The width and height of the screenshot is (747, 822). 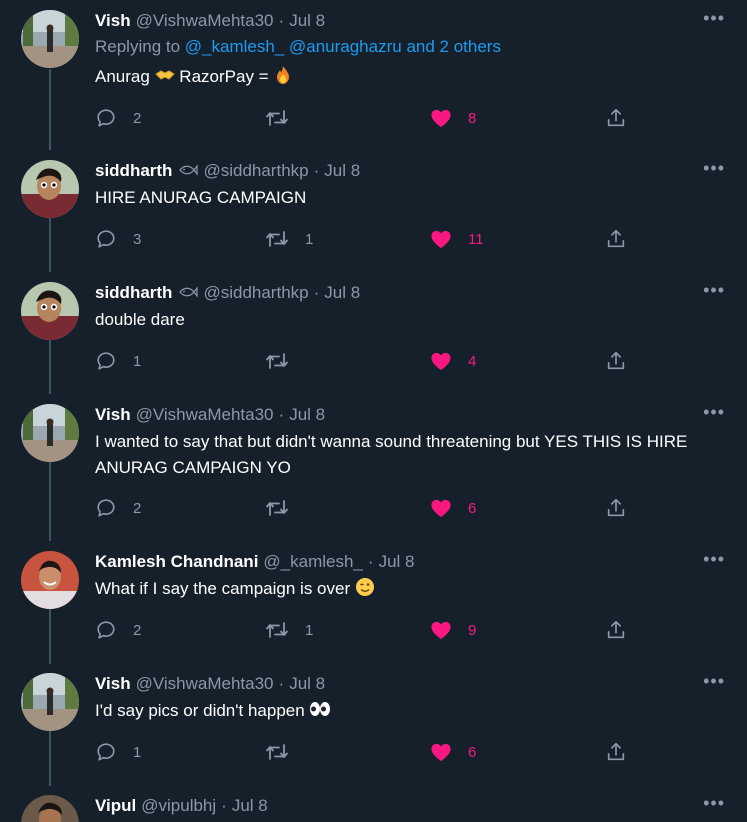 I want to click on like-count: 11, so click(x=476, y=239).